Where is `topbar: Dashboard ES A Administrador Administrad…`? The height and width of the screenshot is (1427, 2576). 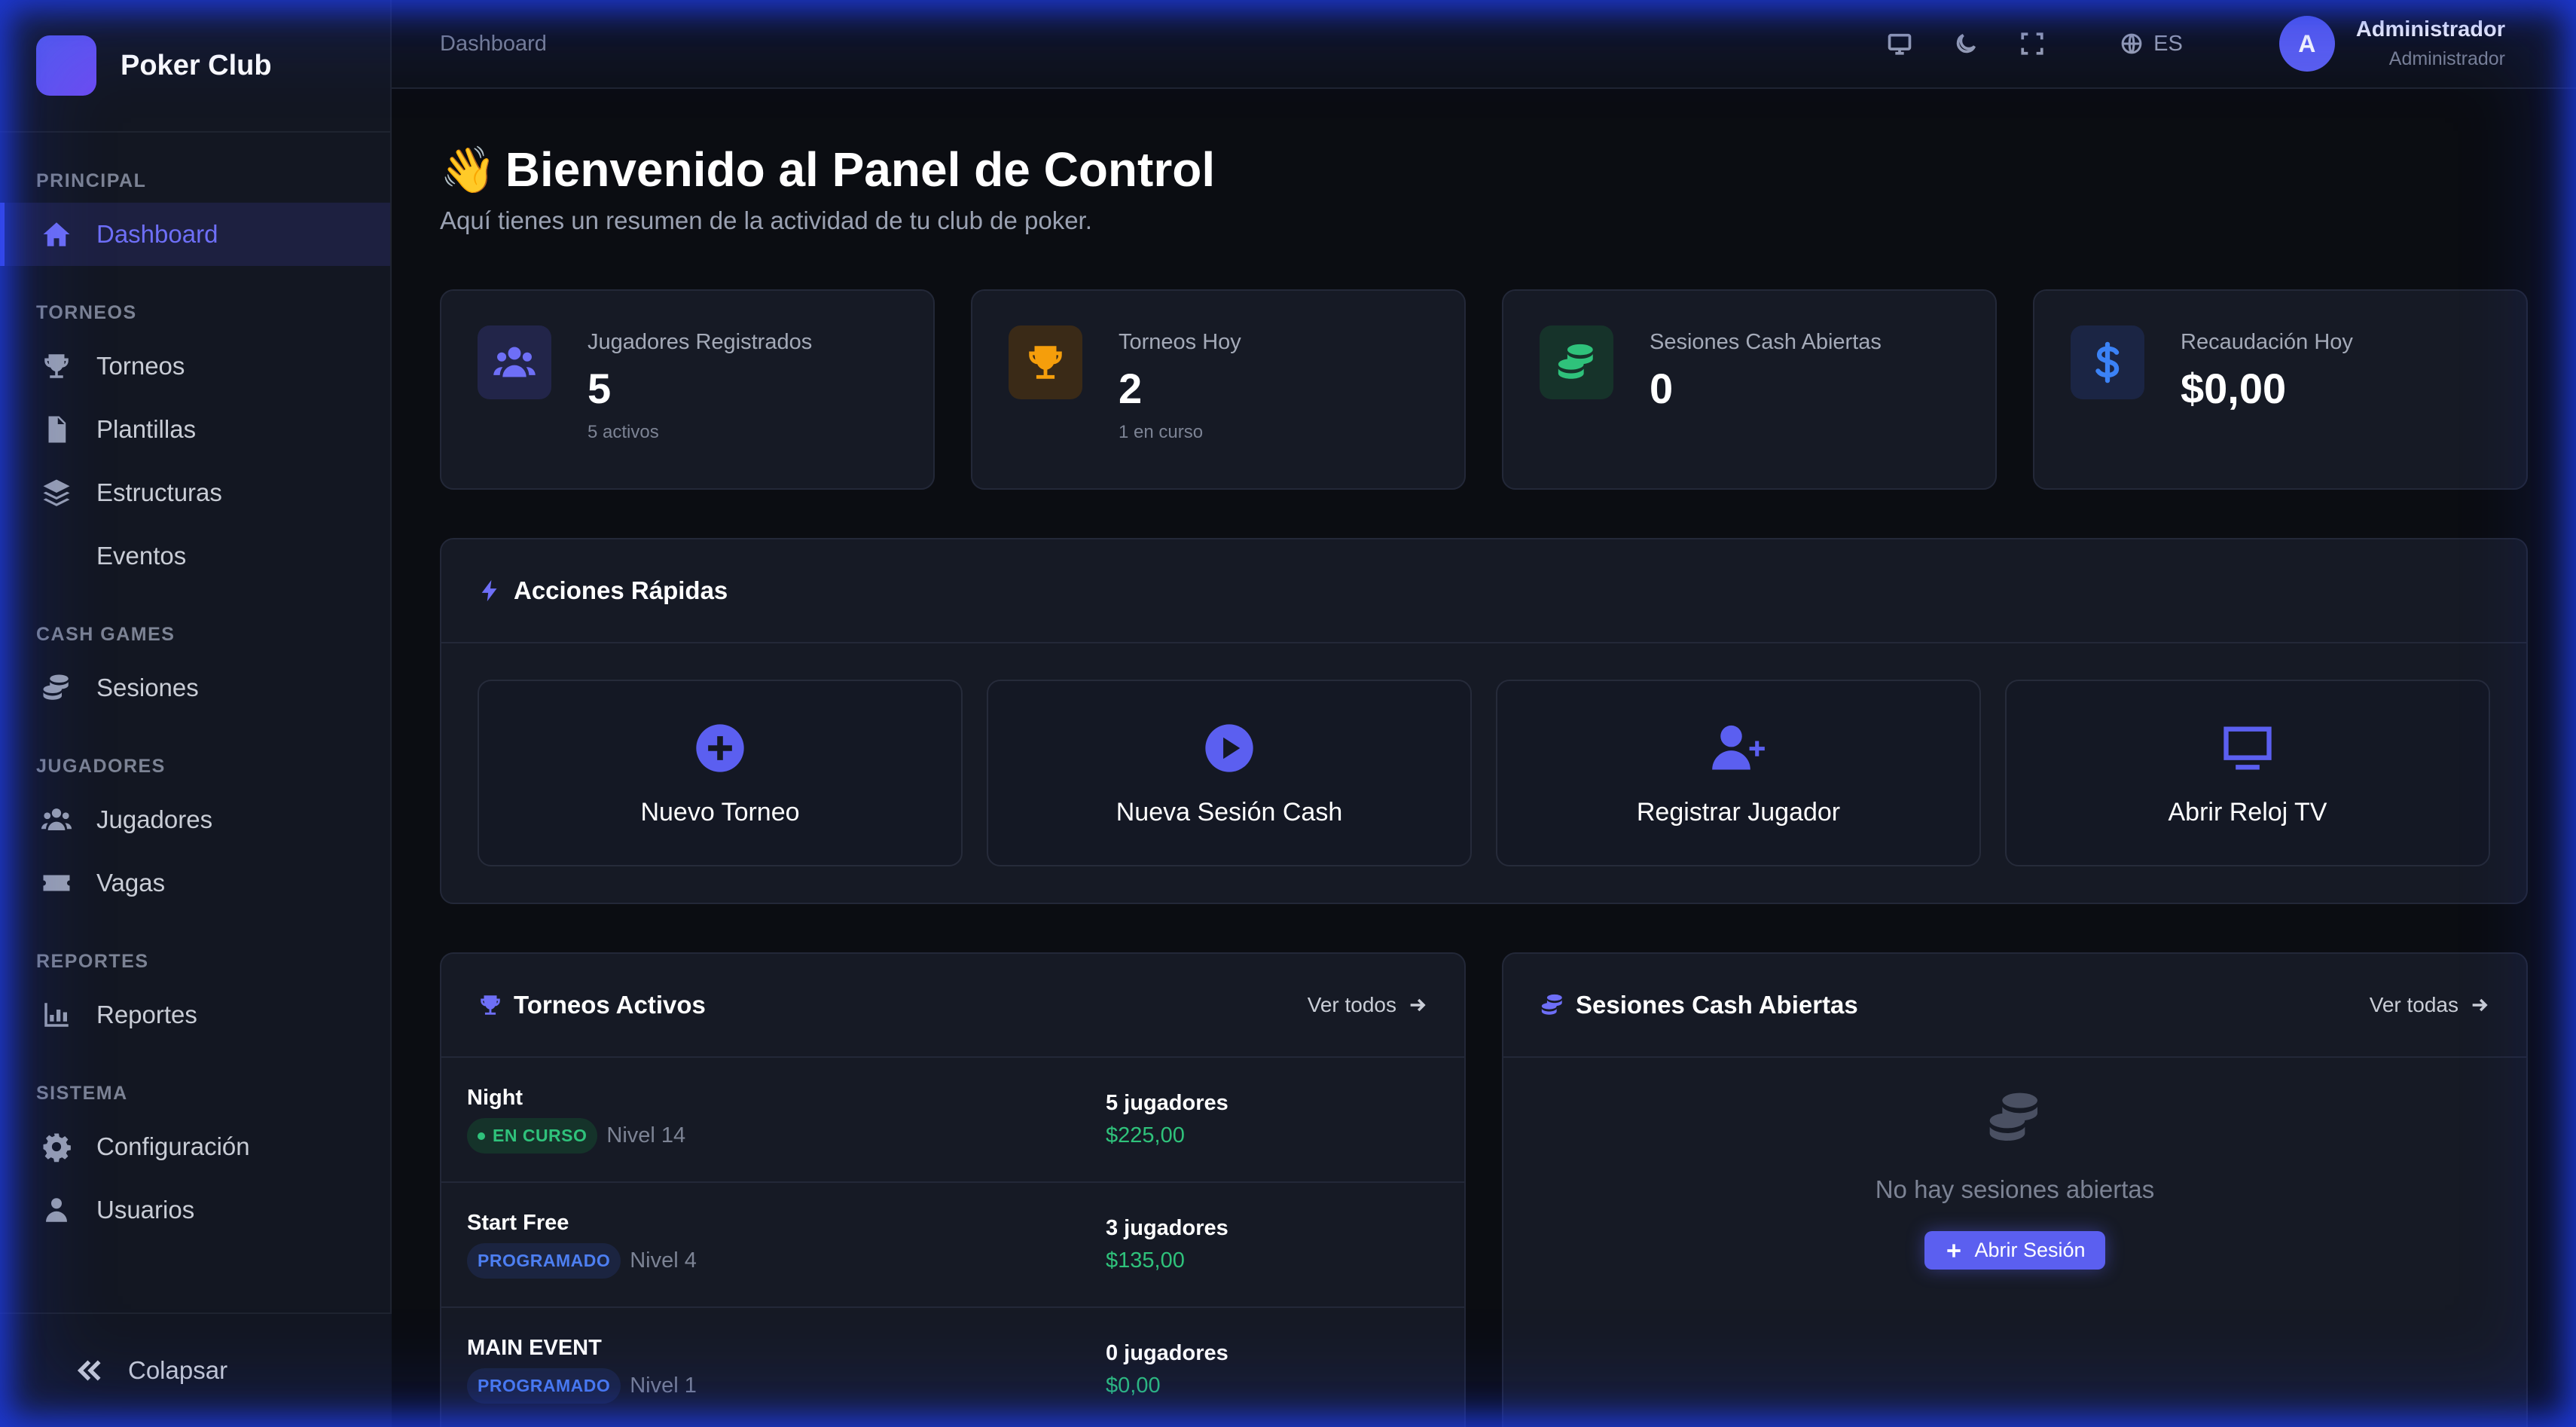 topbar: Dashboard ES A Administrador Administrad… is located at coordinates (1484, 44).